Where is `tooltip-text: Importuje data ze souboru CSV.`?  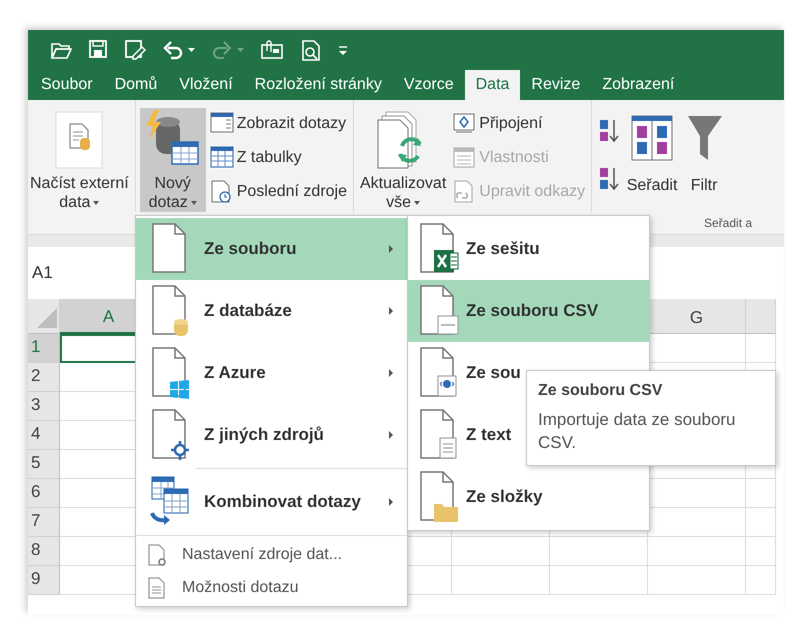 tooltip-text: Importuje data ze souboru CSV. is located at coordinates (637, 431).